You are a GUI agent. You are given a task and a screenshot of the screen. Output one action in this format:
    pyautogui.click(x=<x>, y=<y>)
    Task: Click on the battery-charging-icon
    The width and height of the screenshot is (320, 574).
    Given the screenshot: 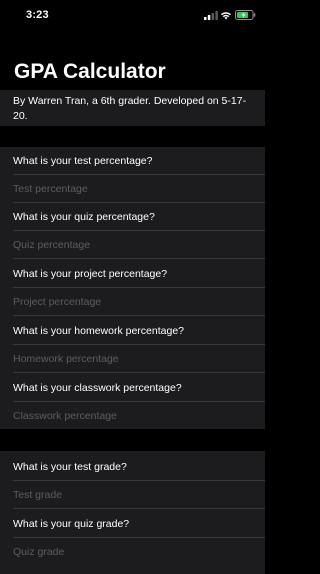 What is the action you would take?
    pyautogui.click(x=245, y=15)
    